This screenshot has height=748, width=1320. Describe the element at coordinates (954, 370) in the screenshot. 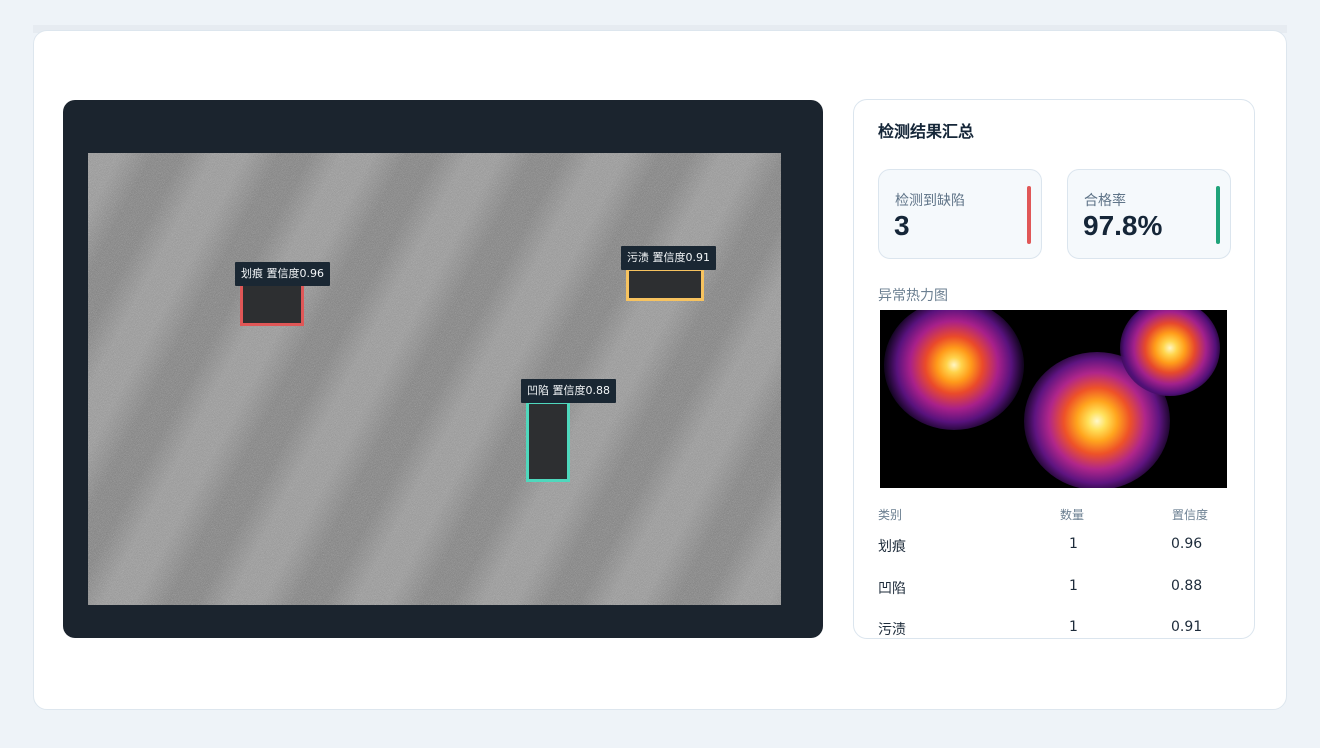

I see `heatmap-hotspot-left` at that location.